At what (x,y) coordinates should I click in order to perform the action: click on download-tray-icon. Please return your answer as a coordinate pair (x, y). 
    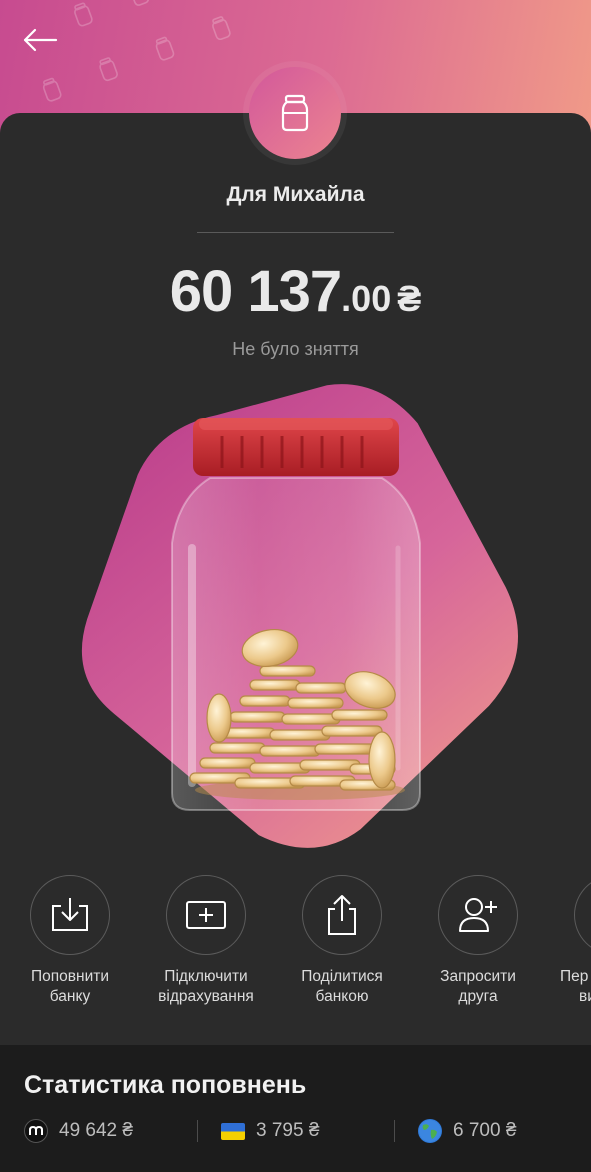
    Looking at the image, I should click on (70, 914).